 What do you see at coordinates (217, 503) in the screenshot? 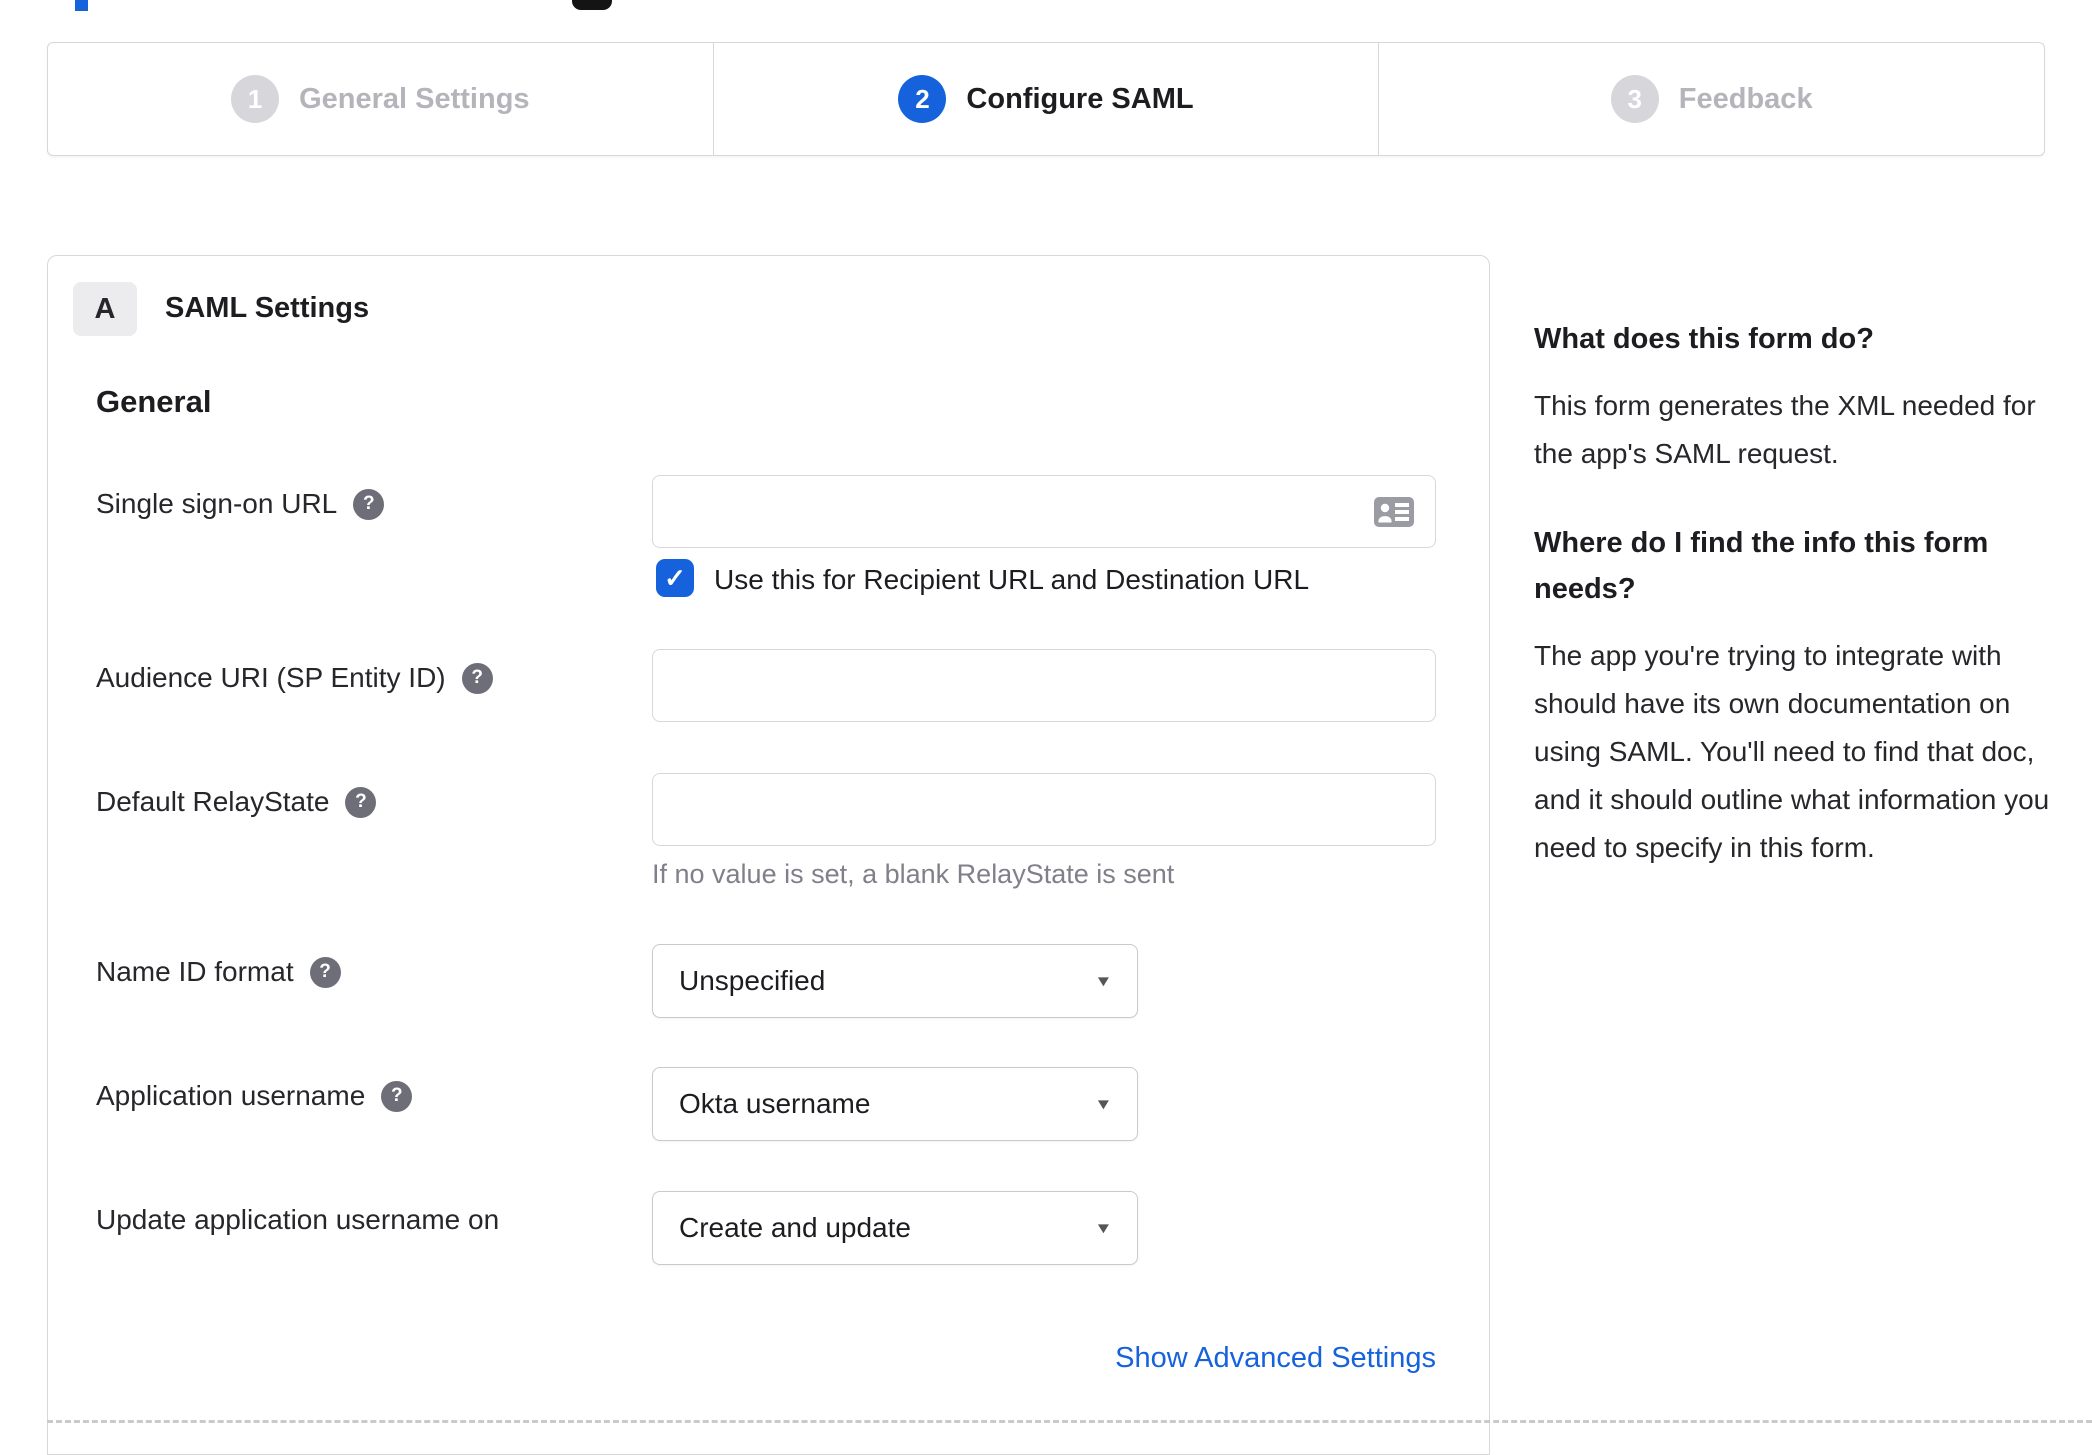
I see `label-text: Single sign-on URL` at bounding box center [217, 503].